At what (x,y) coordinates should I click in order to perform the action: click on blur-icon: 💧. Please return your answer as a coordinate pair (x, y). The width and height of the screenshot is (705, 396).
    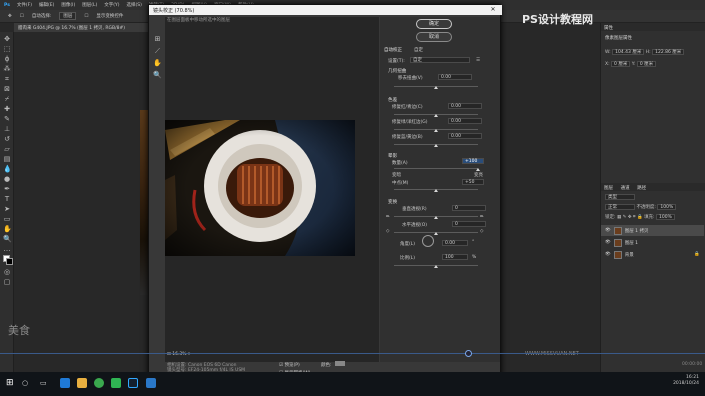
    Looking at the image, I should click on (7, 169).